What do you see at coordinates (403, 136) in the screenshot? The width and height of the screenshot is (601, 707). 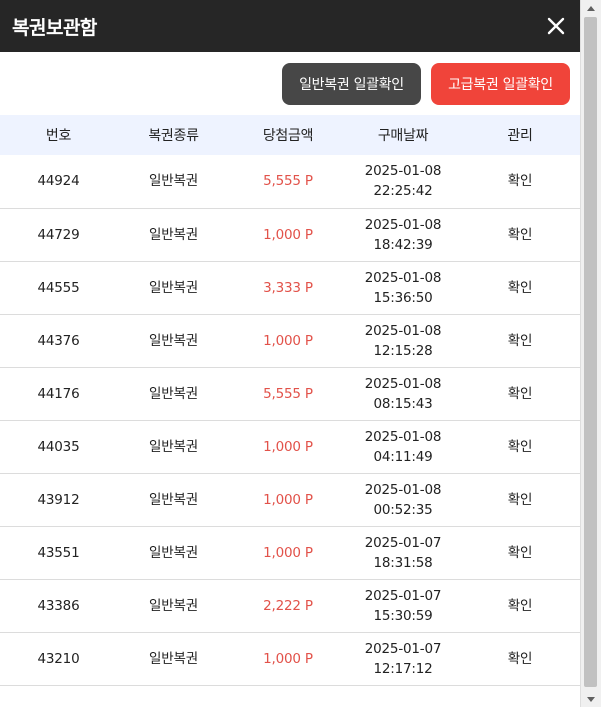 I see `header-date: 구매날짜` at bounding box center [403, 136].